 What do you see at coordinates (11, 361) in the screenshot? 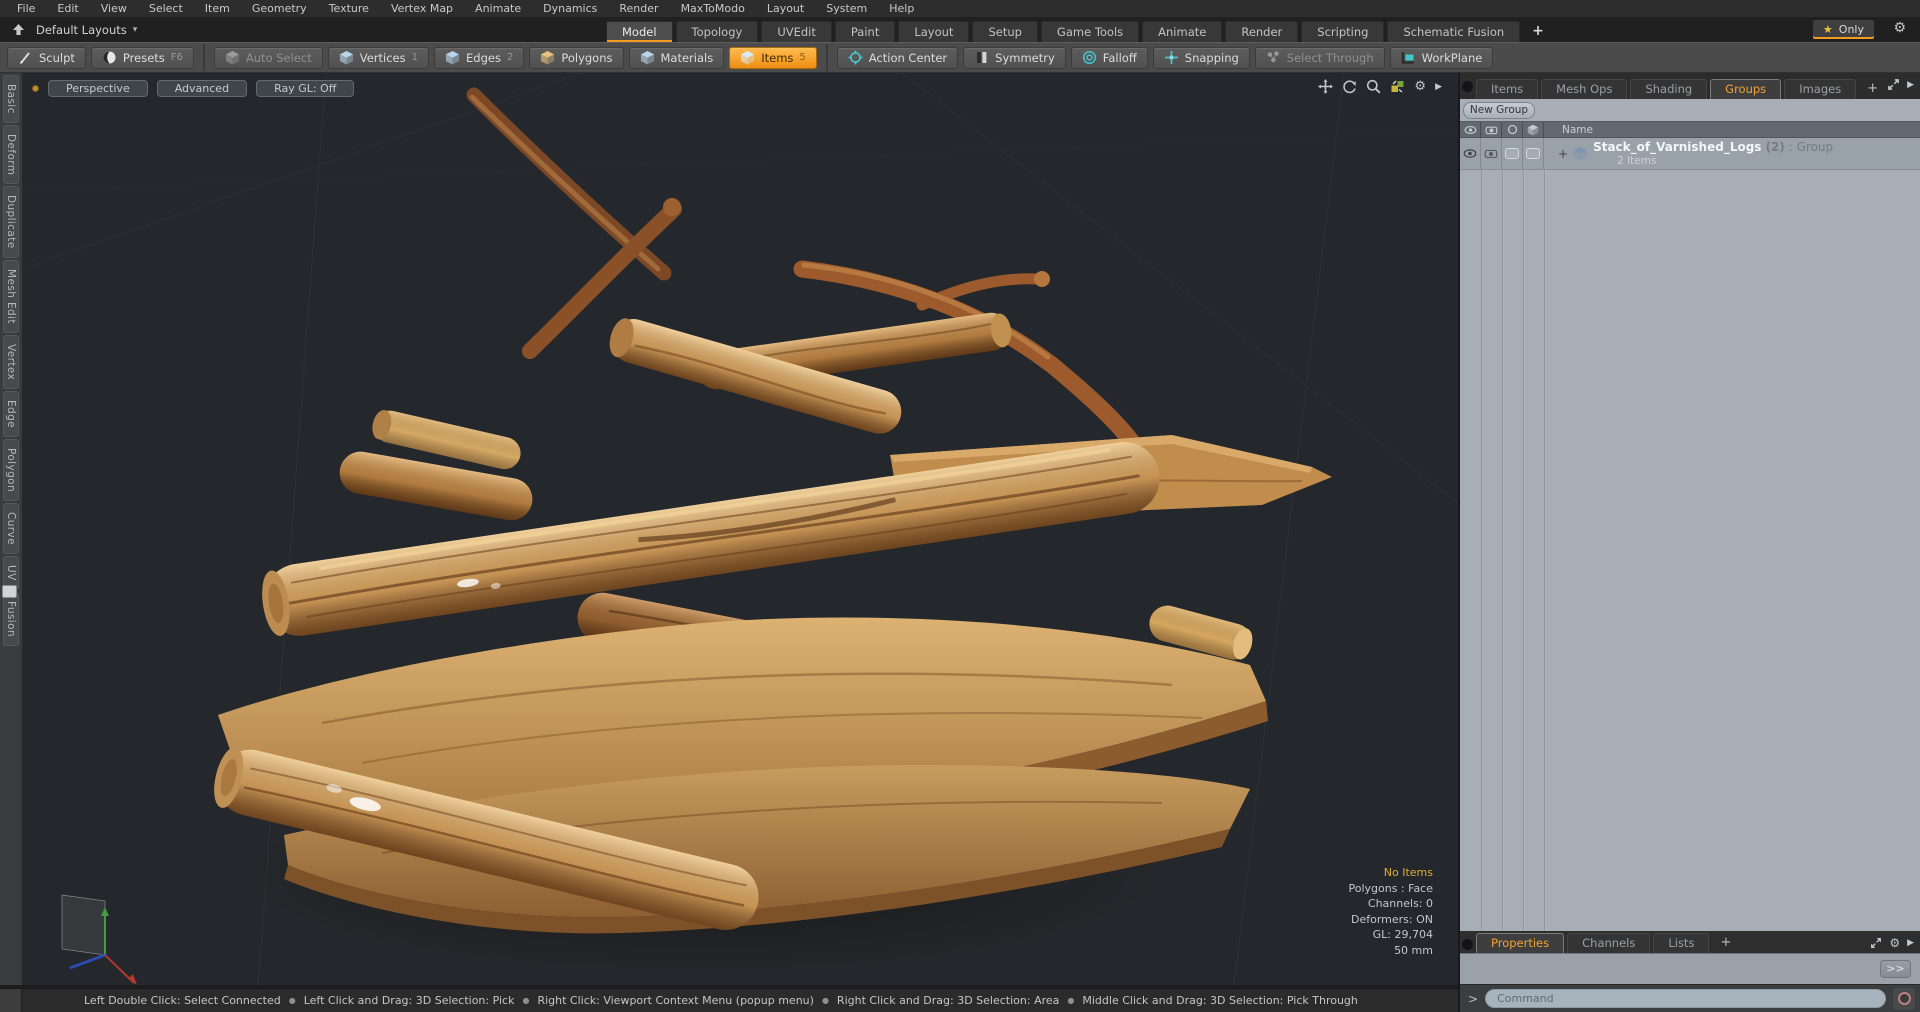
I see `rail-tab-vertex: Vertex` at bounding box center [11, 361].